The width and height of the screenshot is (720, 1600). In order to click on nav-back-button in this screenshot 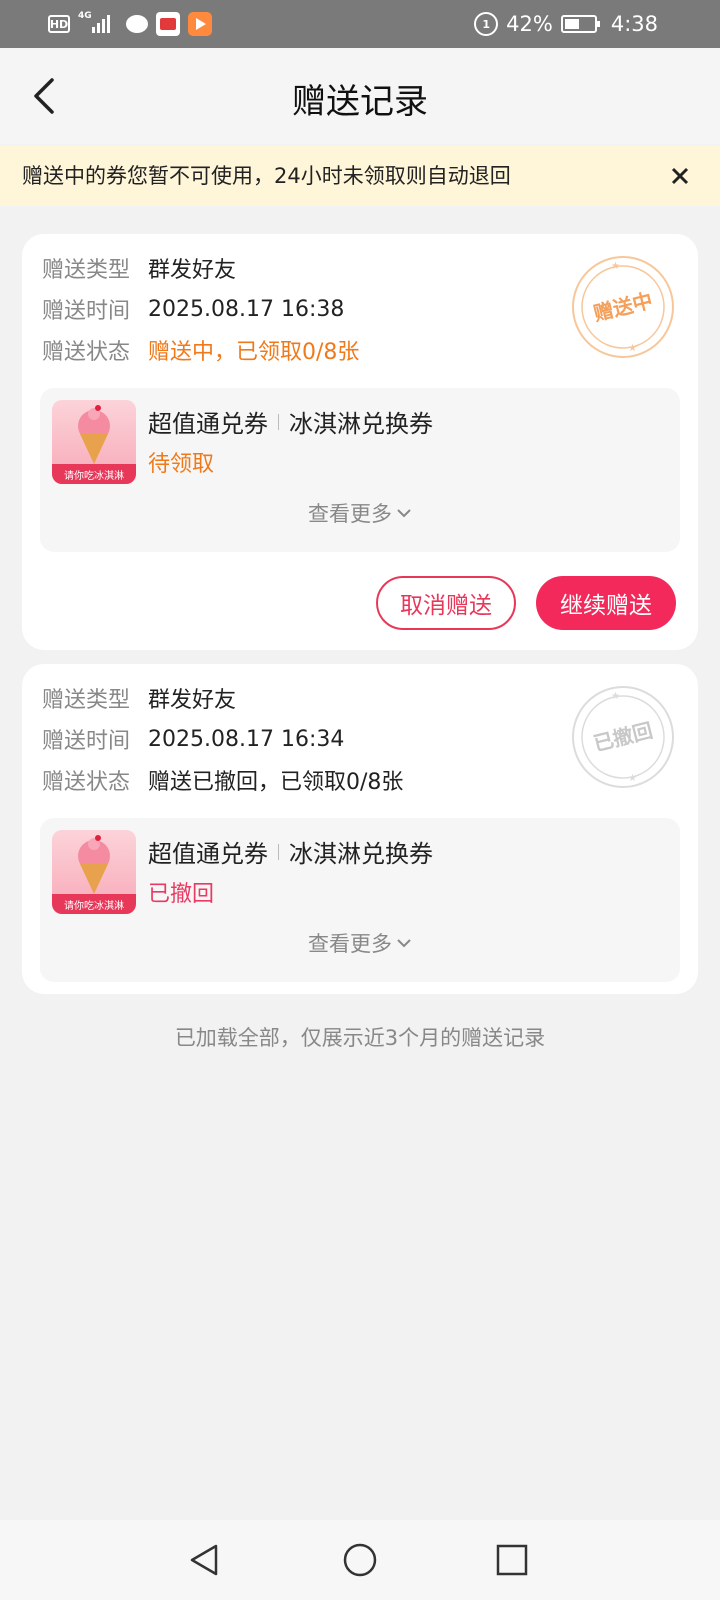, I will do `click(204, 1560)`.